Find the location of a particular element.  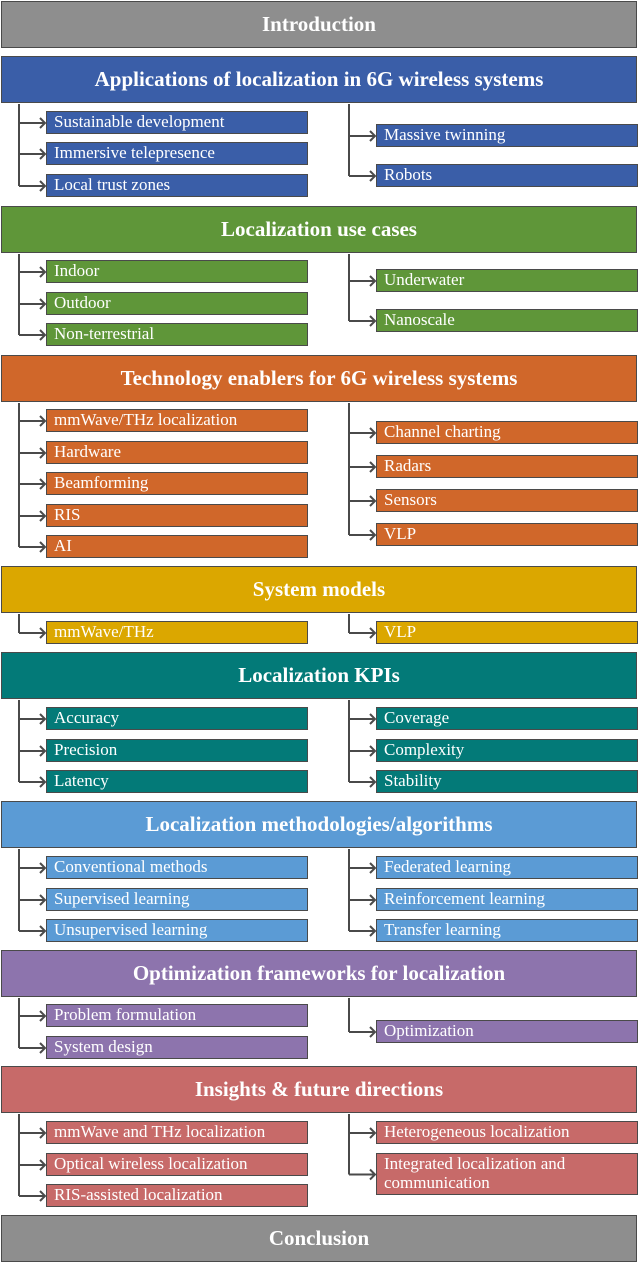

conclusion-box: Conclusion is located at coordinates (319, 1238).